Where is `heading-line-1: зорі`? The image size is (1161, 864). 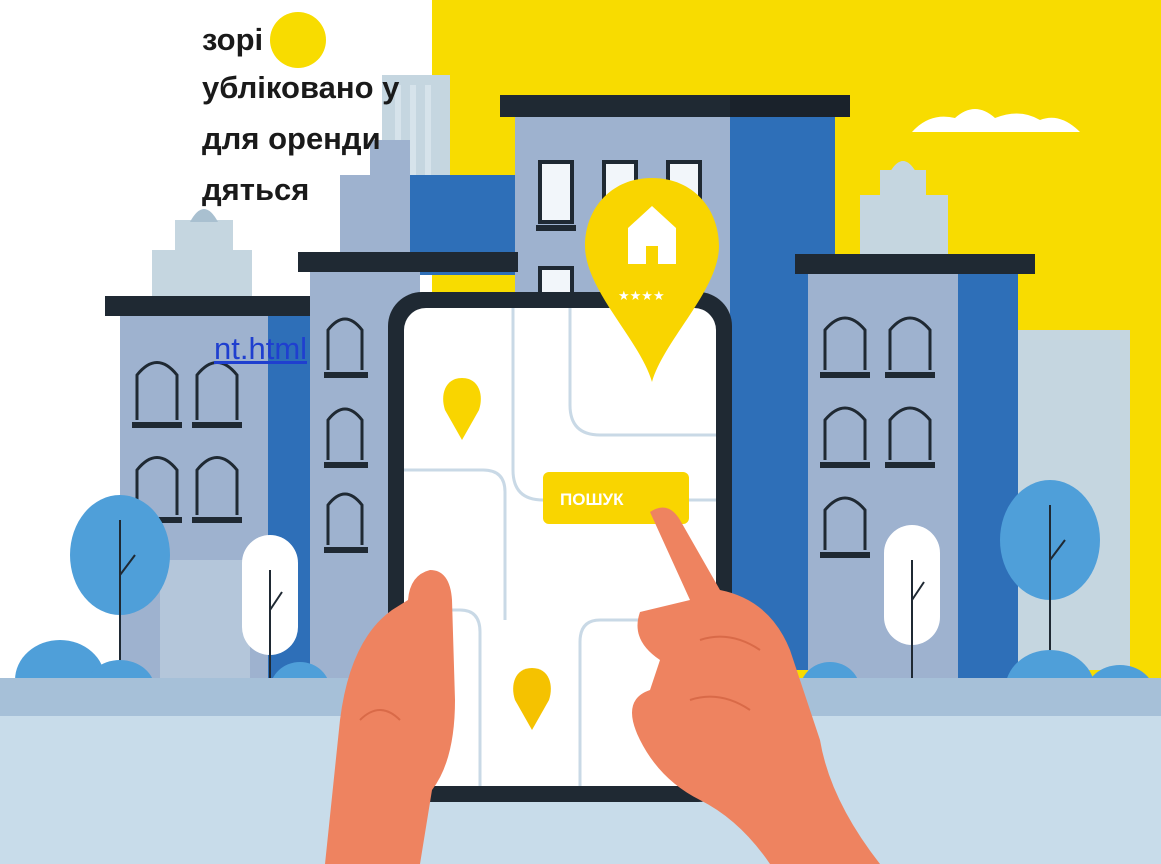
heading-line-1: зорі is located at coordinates (233, 39).